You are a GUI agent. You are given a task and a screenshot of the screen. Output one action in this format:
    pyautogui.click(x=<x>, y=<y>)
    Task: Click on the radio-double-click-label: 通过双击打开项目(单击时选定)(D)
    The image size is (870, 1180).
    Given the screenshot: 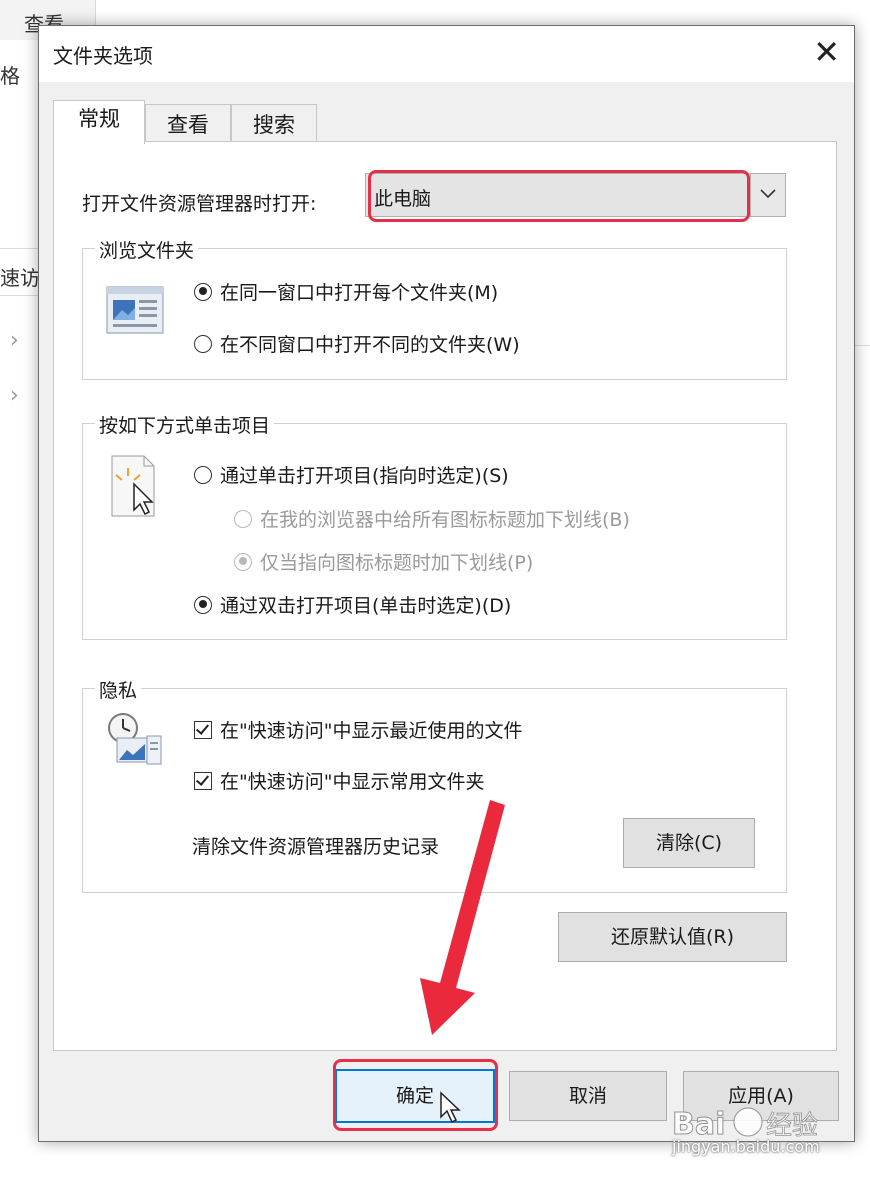 What is the action you would take?
    pyautogui.click(x=366, y=606)
    